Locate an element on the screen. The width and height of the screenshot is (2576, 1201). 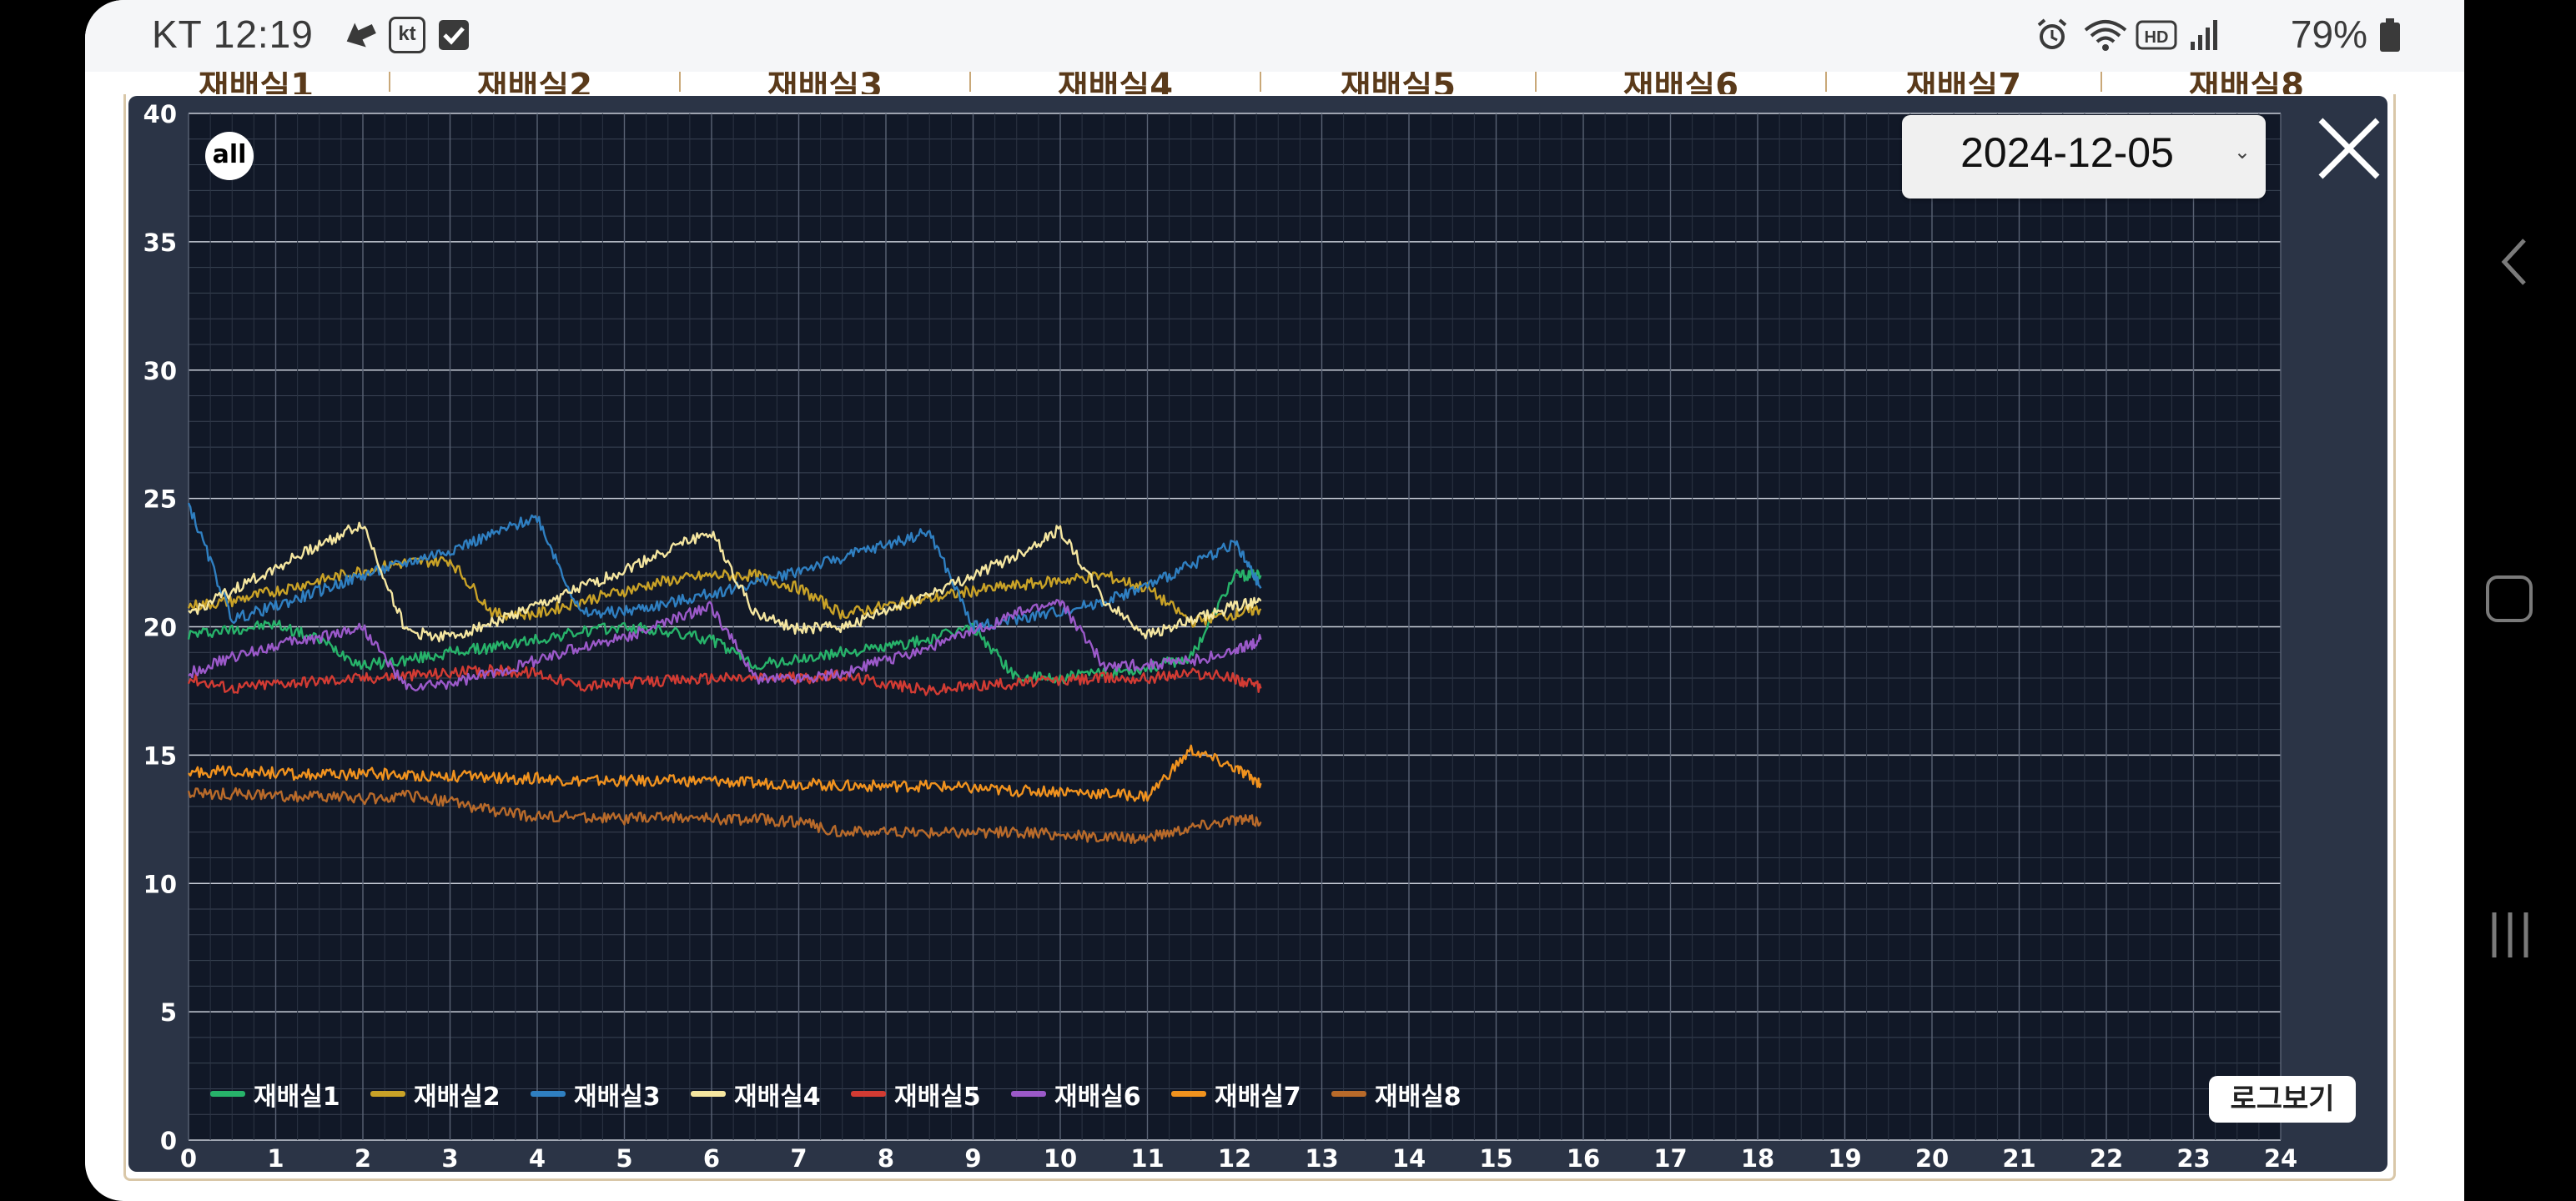
tab-room-2: 재배실2 is located at coordinates (535, 84).